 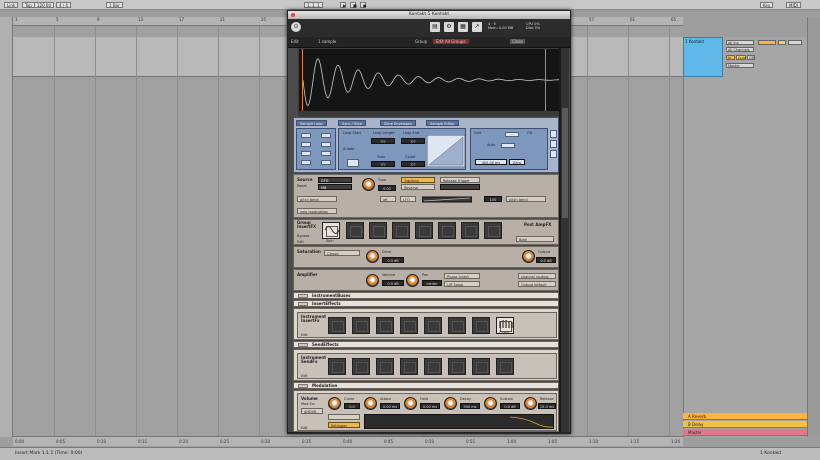 I want to click on insert-effects-bar: InsertEffects, so click(x=426, y=303).